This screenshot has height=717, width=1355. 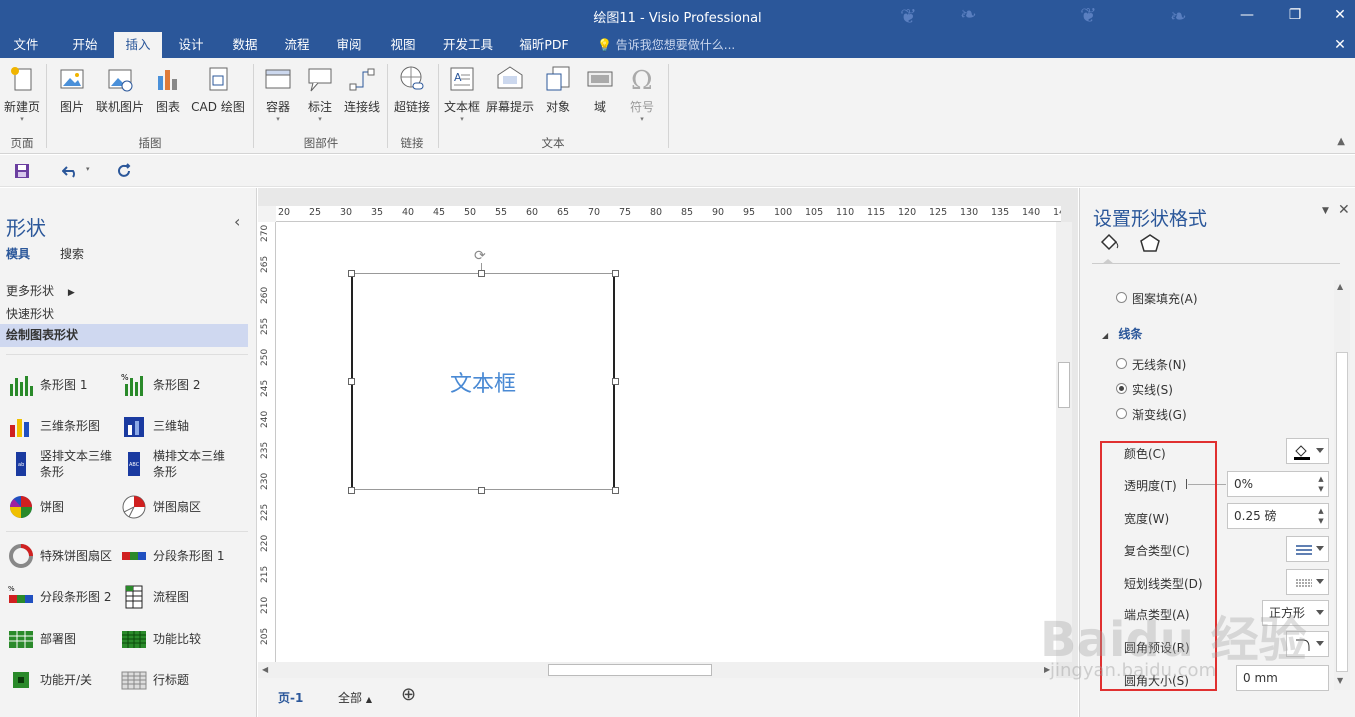 What do you see at coordinates (1122, 333) in the screenshot?
I see `line-section-header: ◢ 线条` at bounding box center [1122, 333].